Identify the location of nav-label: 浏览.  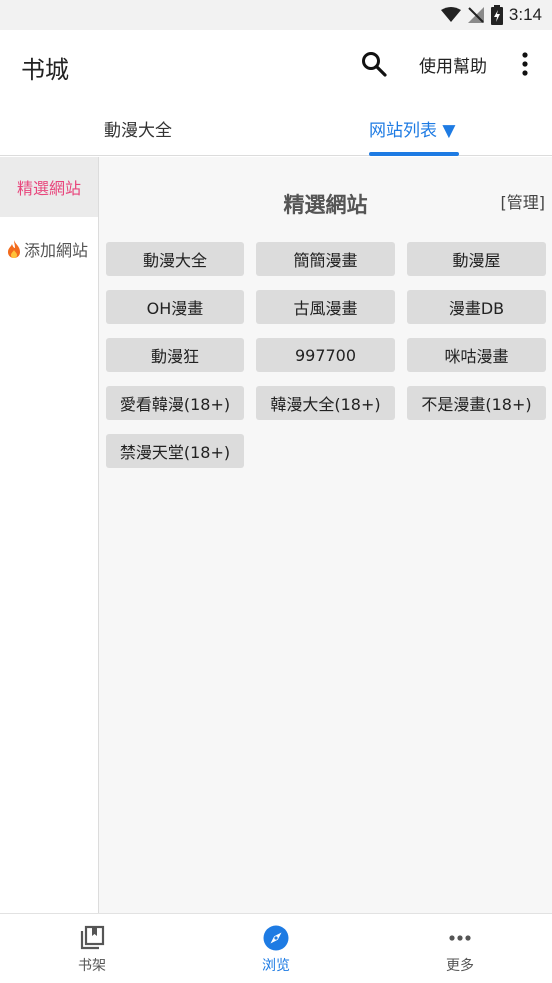
(276, 966).